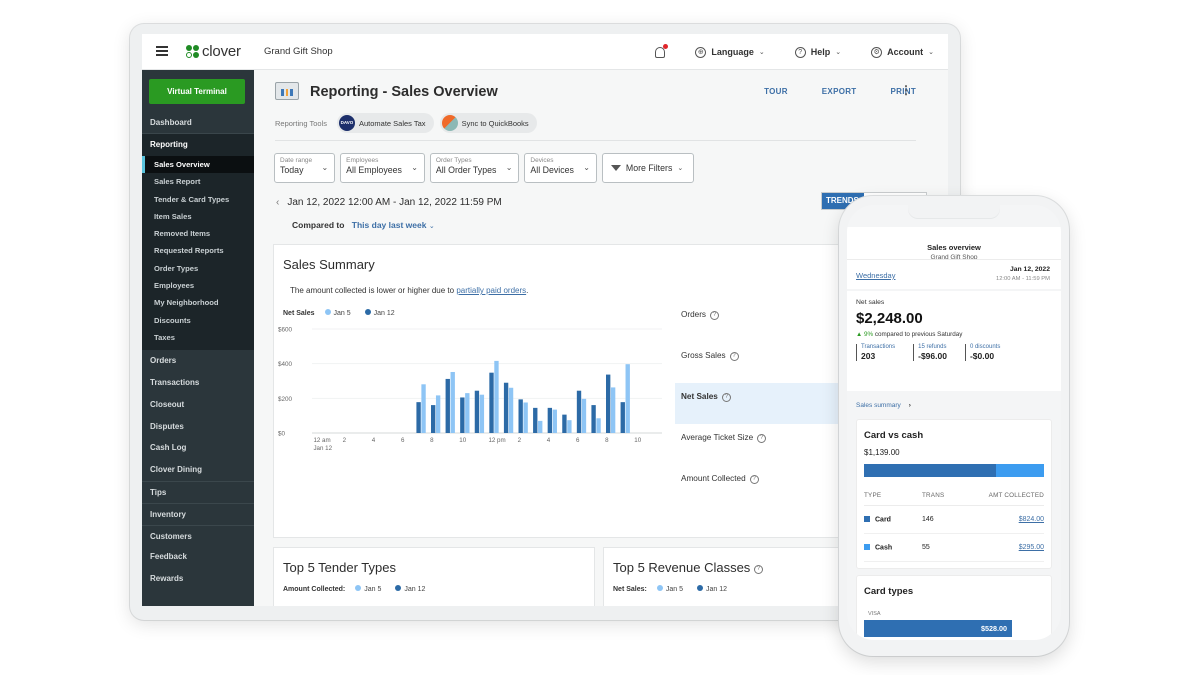 The image size is (1200, 675). I want to click on sidebar-item-rewards: Rewards, so click(198, 579).